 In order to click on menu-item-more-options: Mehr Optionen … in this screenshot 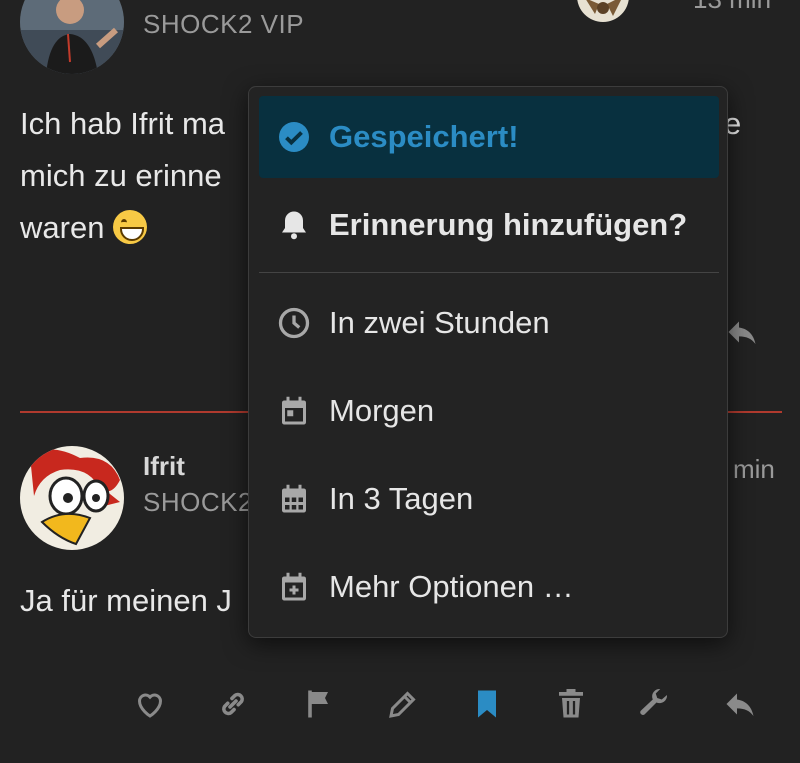, I will do `click(489, 587)`.